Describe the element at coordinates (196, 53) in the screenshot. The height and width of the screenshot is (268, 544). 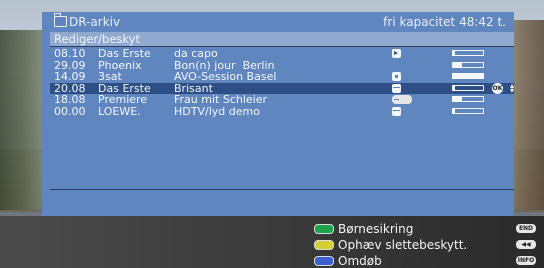
I see `recording-title: da capo` at that location.